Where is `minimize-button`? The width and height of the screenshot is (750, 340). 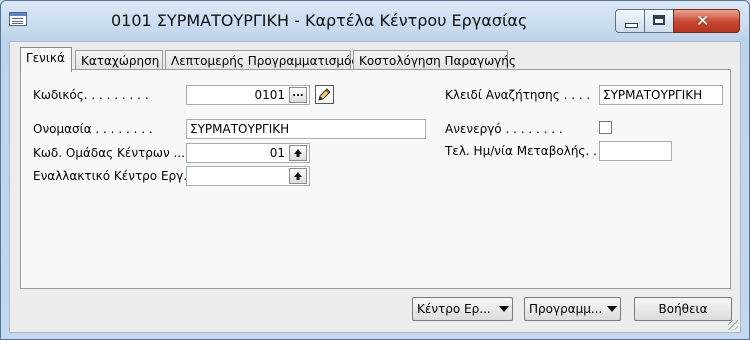 minimize-button is located at coordinates (630, 21).